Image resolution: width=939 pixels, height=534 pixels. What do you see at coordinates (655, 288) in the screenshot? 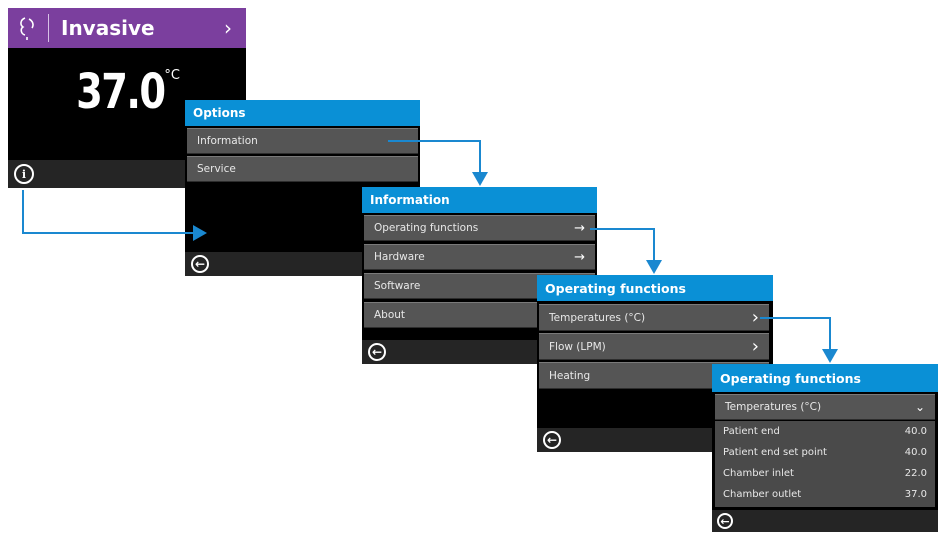
I see `operating-functions-title: Operating functions` at bounding box center [655, 288].